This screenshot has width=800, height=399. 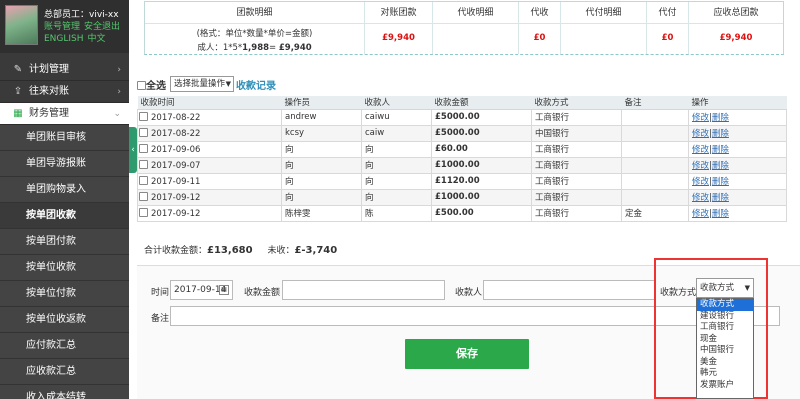 What do you see at coordinates (64, 268) in the screenshot?
I see `sidebar-item-unit-collection: 按单位收款` at bounding box center [64, 268].